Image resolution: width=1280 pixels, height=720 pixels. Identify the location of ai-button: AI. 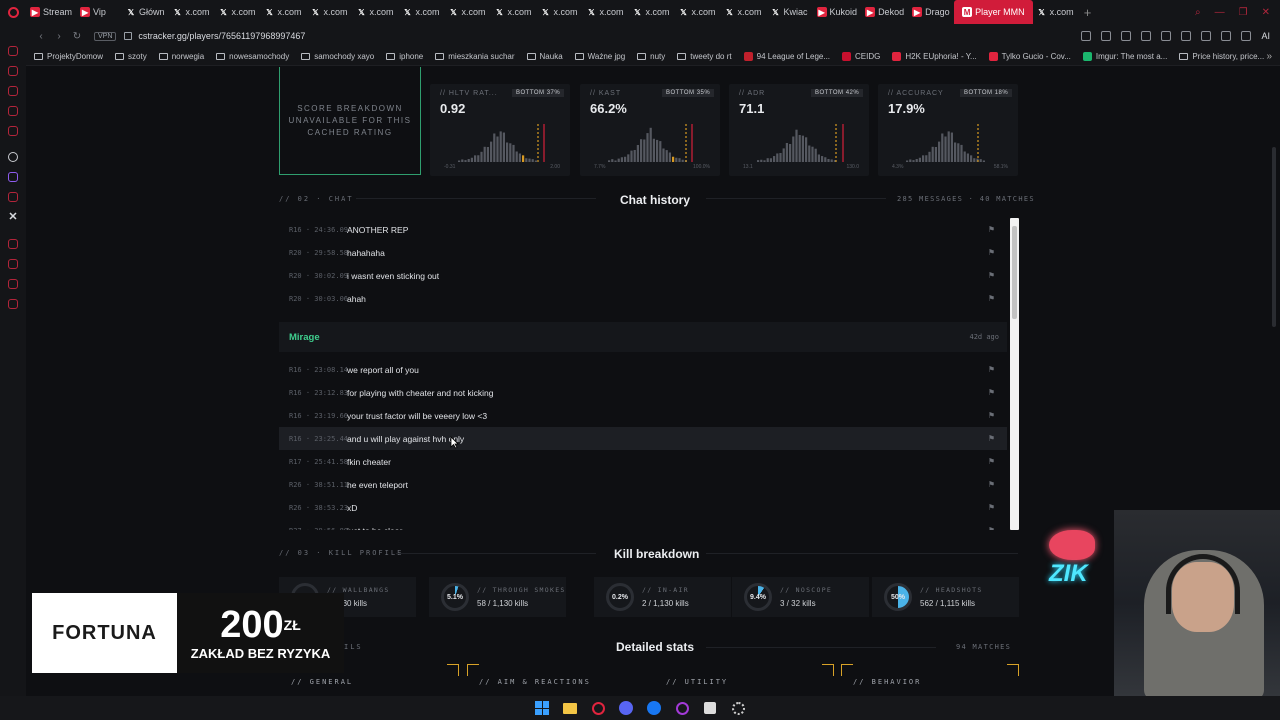
(1265, 36).